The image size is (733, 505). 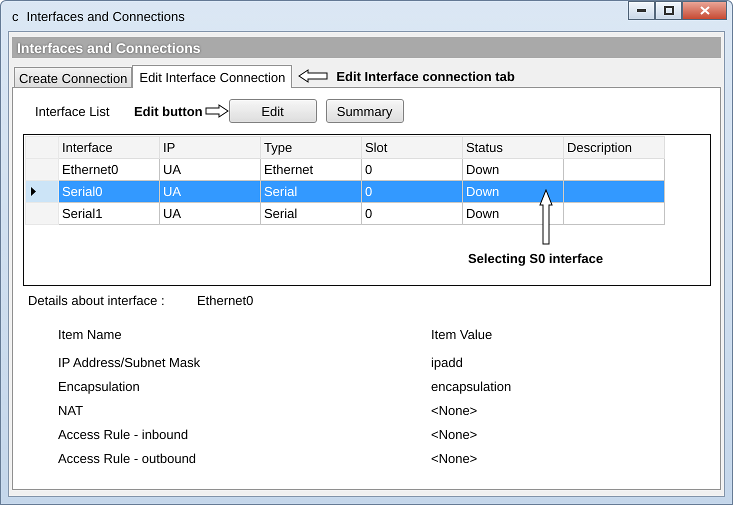 I want to click on item-name: Encapsulation, so click(x=99, y=387).